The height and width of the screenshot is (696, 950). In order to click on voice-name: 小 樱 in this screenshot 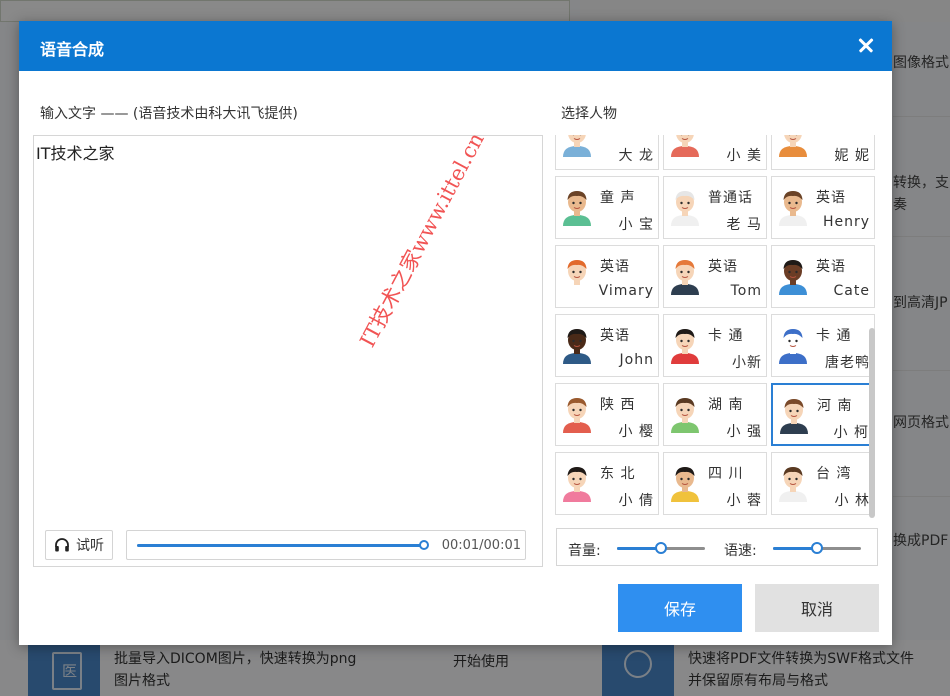, I will do `click(636, 432)`.